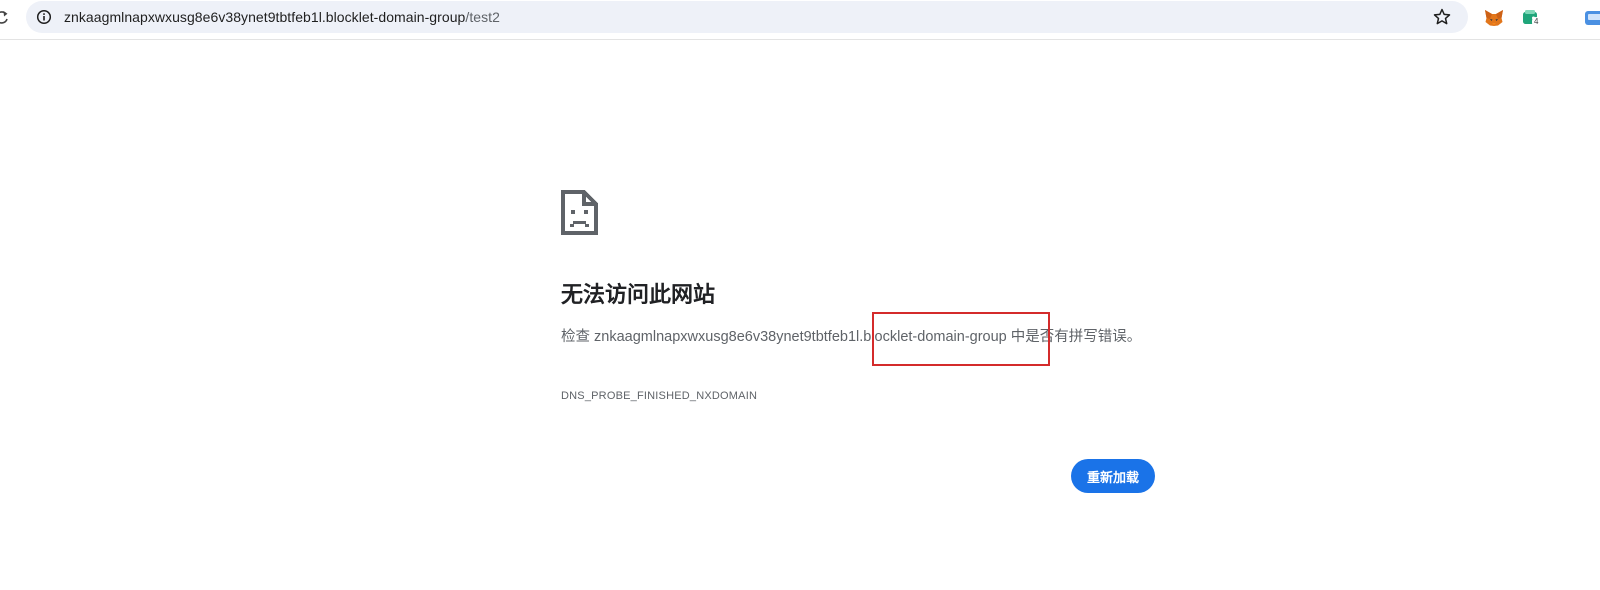 The height and width of the screenshot is (590, 1600). What do you see at coordinates (1113, 476) in the screenshot?
I see `reload-button: 重新加载` at bounding box center [1113, 476].